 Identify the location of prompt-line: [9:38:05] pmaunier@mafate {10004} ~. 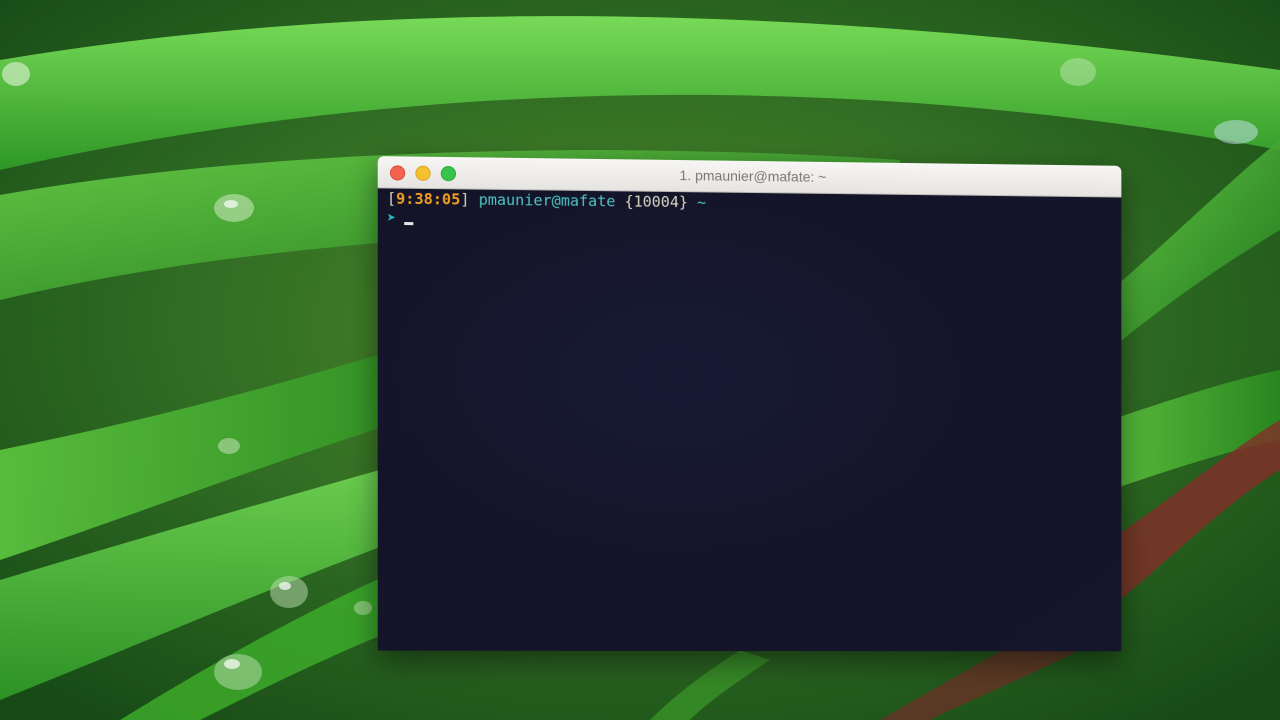
(546, 200).